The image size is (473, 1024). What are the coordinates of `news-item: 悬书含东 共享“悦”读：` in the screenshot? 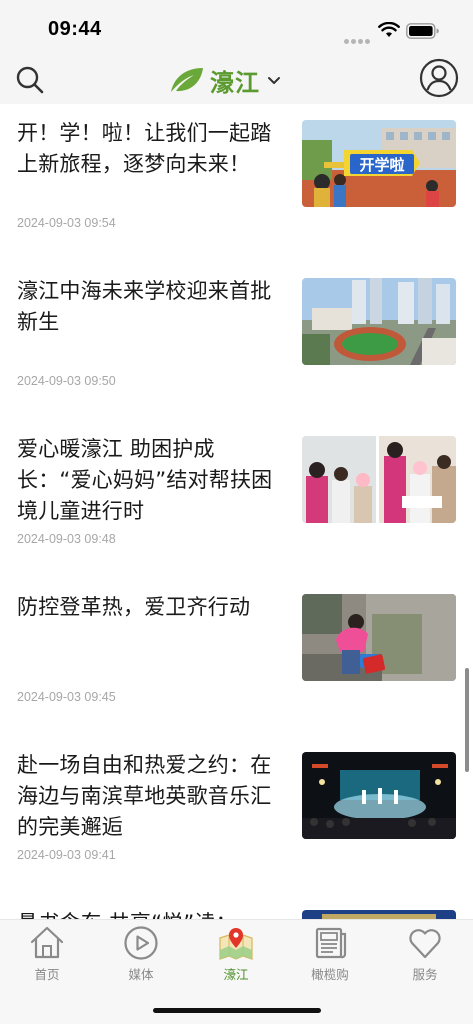 It's located at (236, 906).